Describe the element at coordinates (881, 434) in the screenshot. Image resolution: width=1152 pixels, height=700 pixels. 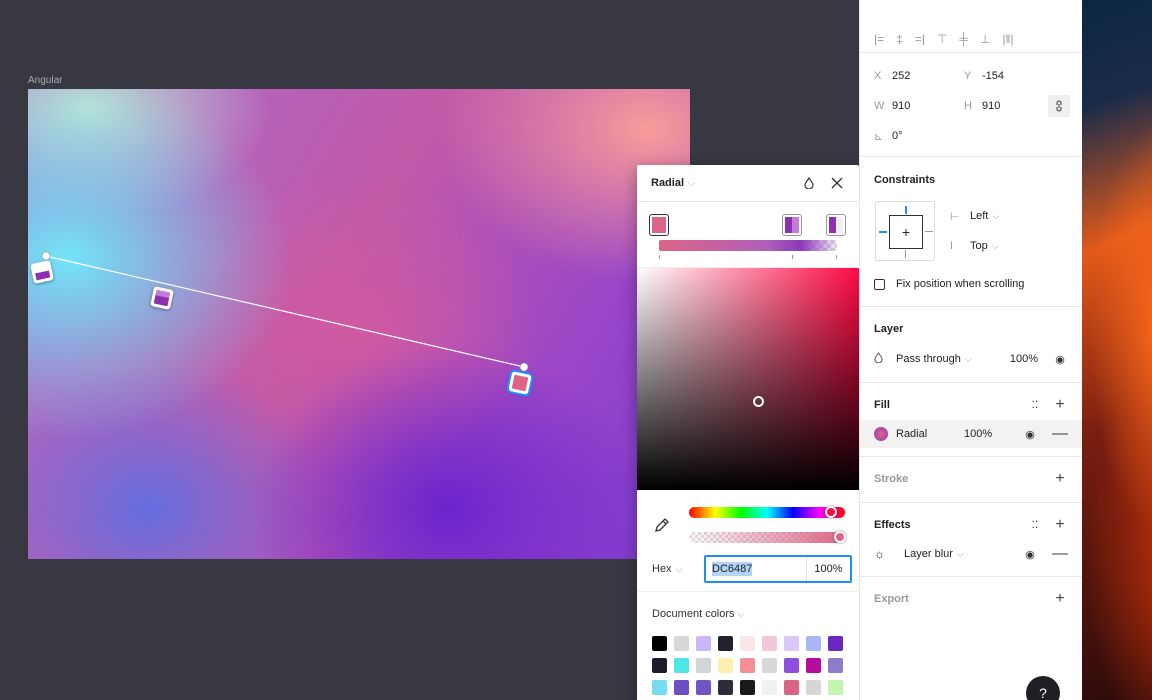
I see `fill-swatch` at that location.